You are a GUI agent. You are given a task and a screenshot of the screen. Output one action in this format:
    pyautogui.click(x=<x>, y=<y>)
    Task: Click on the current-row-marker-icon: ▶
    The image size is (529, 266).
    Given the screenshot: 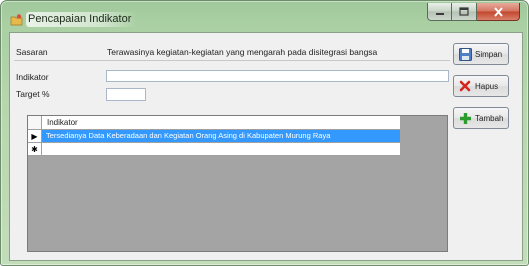 What is the action you would take?
    pyautogui.click(x=35, y=136)
    